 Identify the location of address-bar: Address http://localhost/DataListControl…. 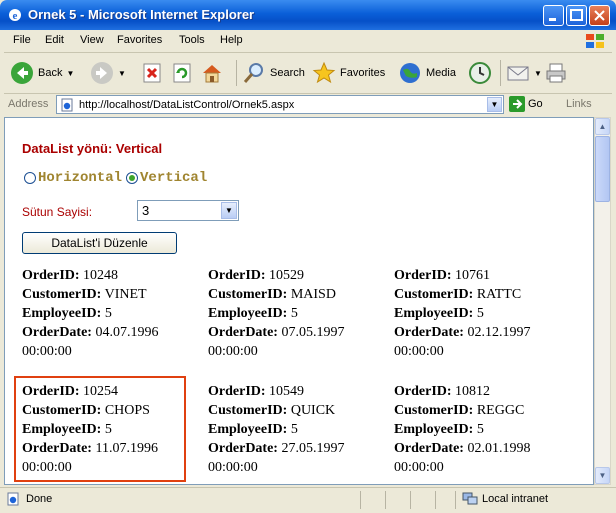
(308, 105).